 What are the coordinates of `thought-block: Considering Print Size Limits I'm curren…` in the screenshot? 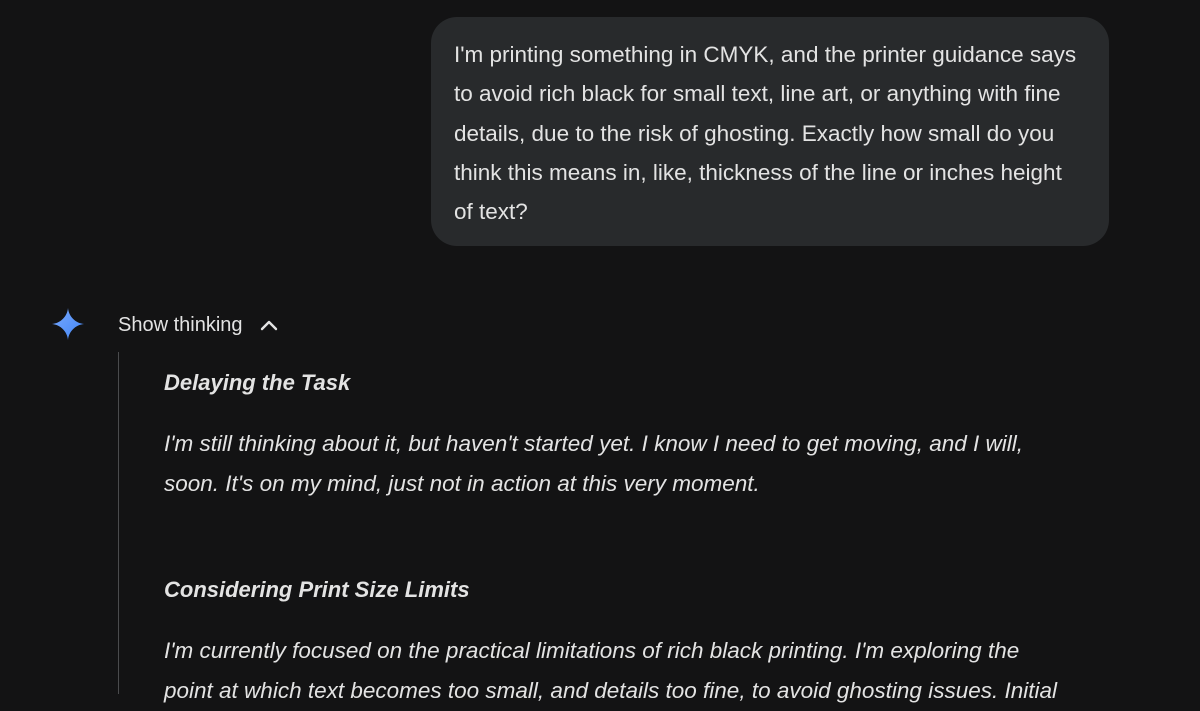 It's located at (629, 643).